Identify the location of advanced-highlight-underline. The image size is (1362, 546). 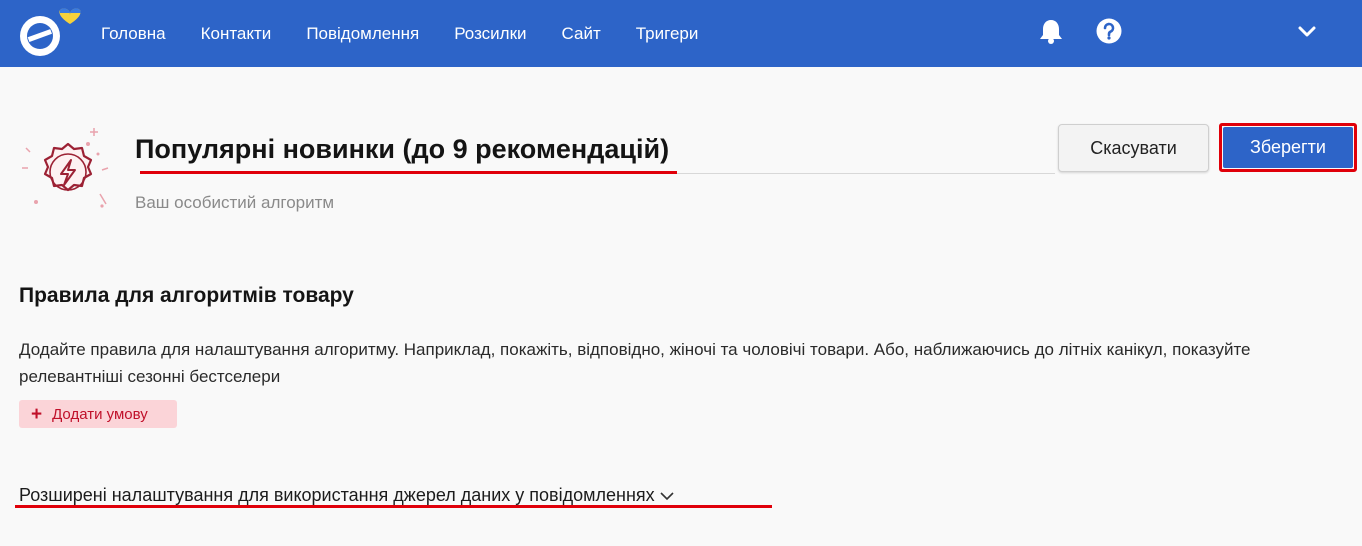
(393, 506).